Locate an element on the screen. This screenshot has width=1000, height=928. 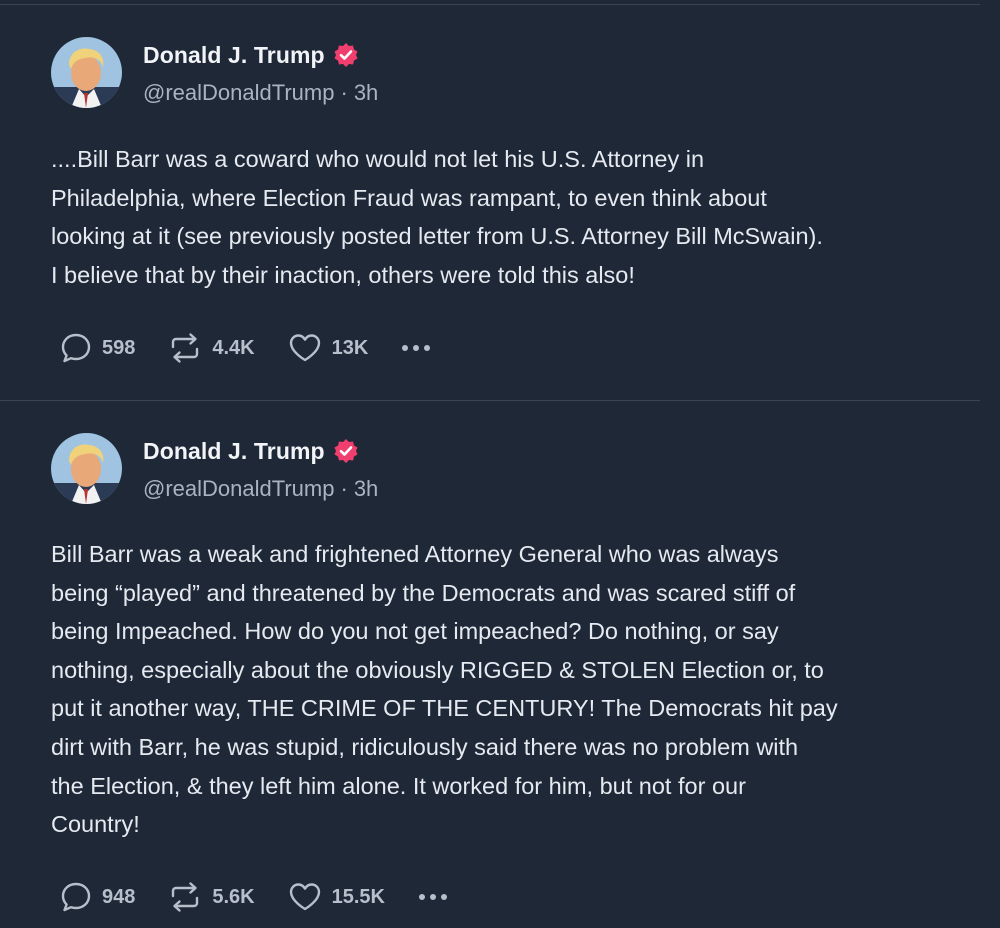
top-divider is located at coordinates (490, 4).